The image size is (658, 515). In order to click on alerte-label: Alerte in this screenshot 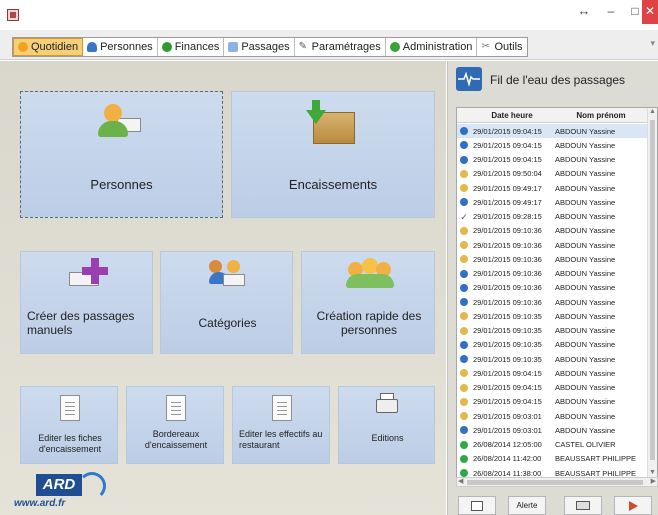, I will do `click(527, 505)`.